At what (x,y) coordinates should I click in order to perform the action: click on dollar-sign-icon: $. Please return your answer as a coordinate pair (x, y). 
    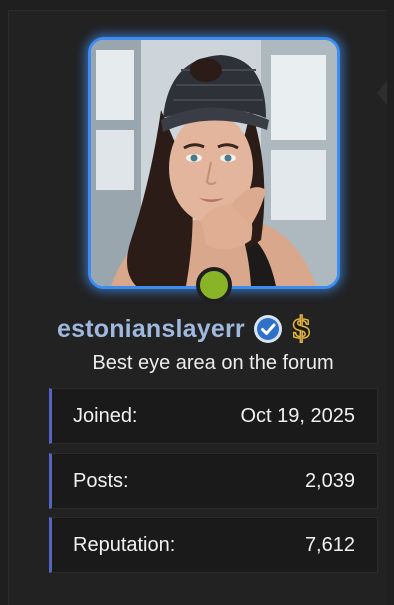
    Looking at the image, I should click on (301, 328).